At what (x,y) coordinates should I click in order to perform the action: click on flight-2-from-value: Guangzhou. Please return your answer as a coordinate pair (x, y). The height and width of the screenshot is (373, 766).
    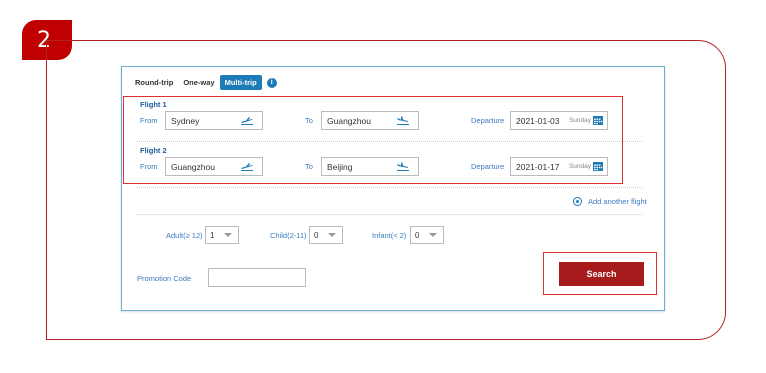
    Looking at the image, I should click on (193, 166).